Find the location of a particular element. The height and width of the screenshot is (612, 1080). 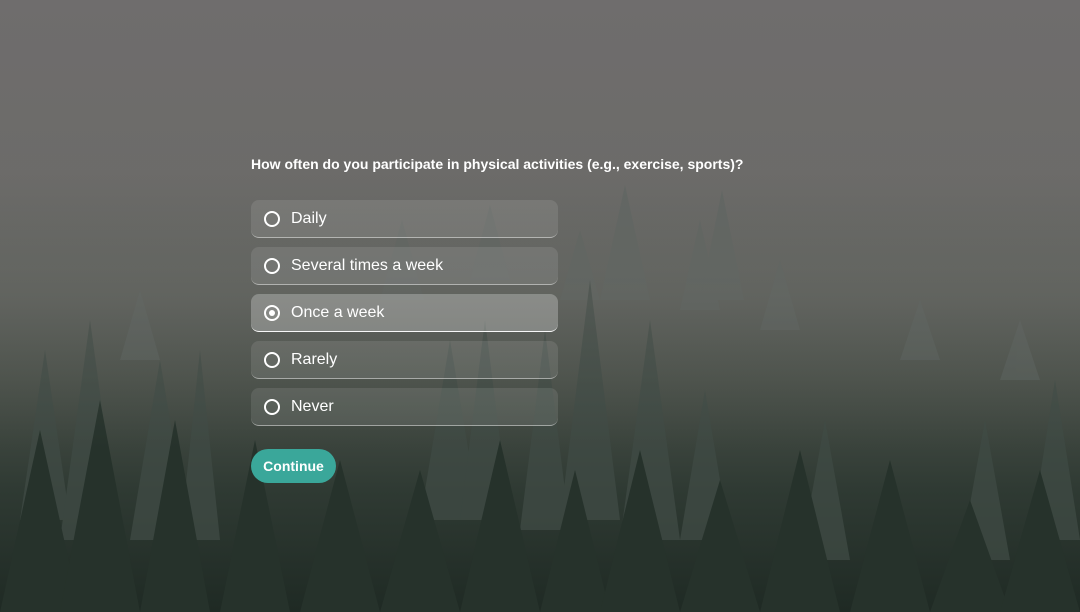

continue-button: Continue is located at coordinates (293, 466).